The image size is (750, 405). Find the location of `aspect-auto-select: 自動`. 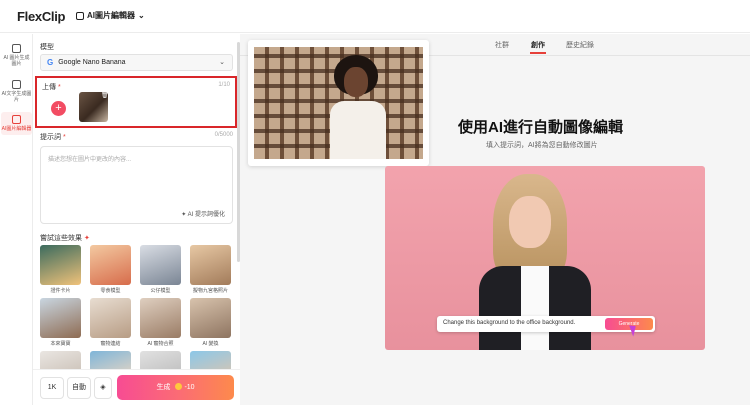

aspect-auto-select: 自動 is located at coordinates (79, 388).